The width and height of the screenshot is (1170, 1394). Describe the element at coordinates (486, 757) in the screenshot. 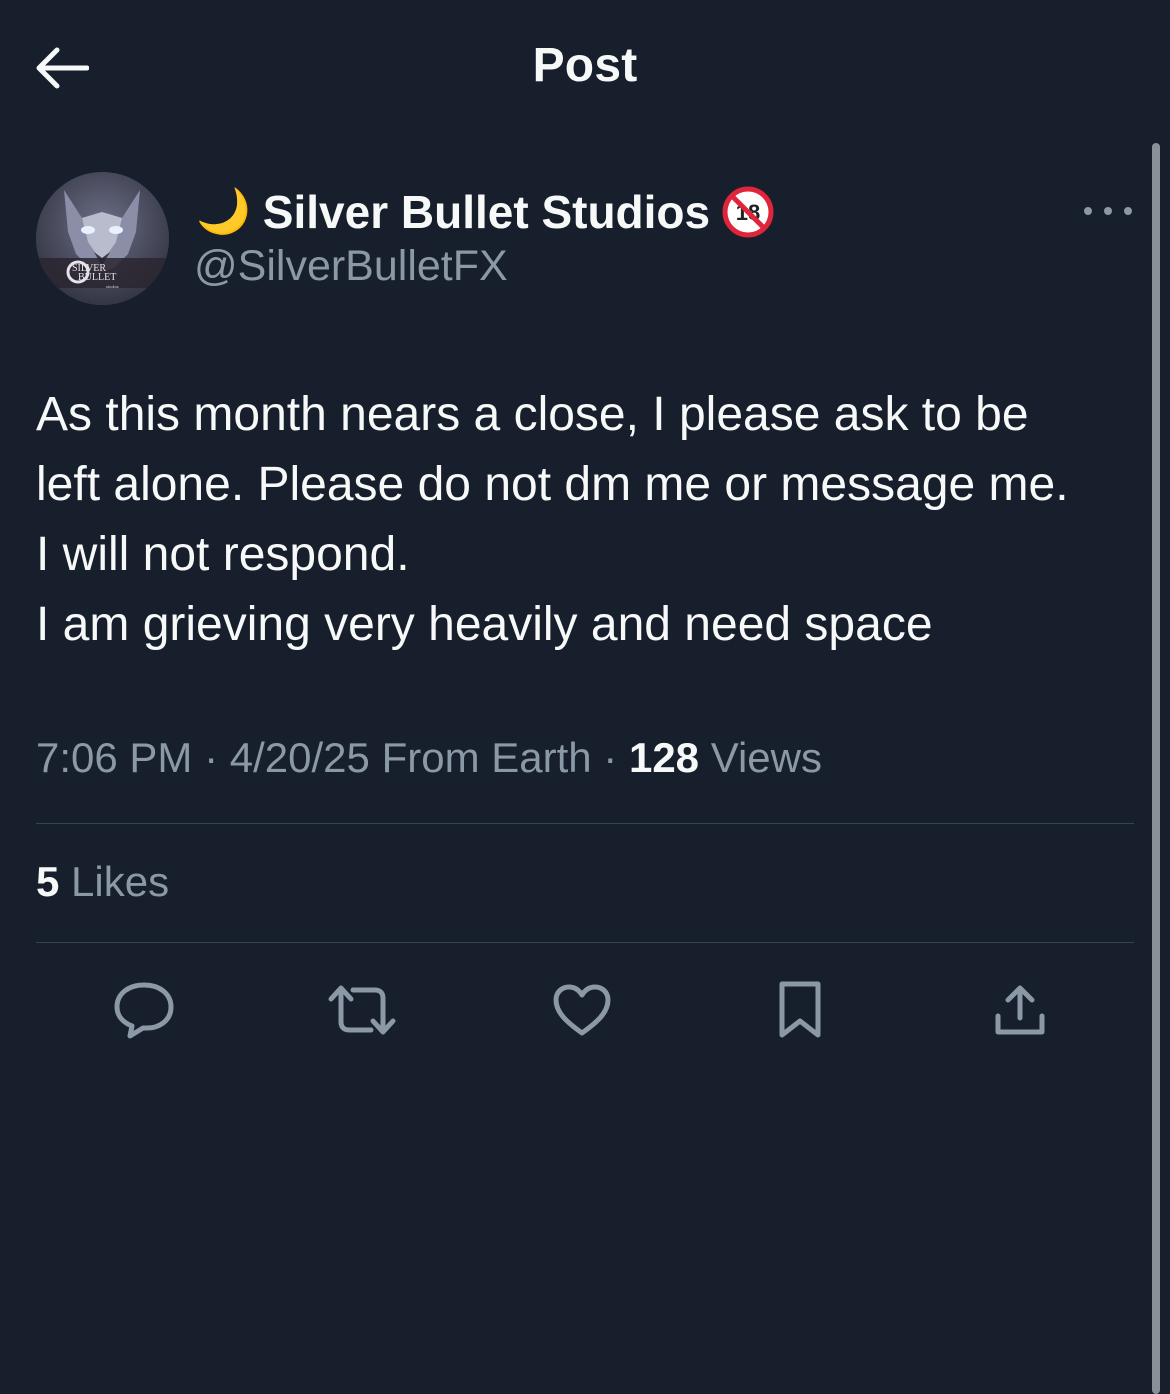

I see `post-location: From Earth` at that location.